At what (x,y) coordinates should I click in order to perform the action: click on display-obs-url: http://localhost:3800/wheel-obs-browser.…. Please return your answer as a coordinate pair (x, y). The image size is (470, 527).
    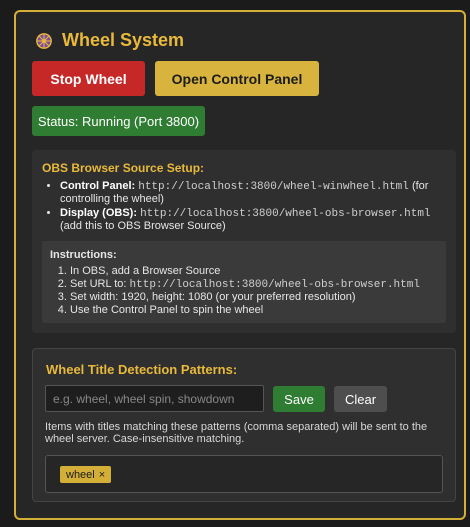
    Looking at the image, I should click on (285, 214).